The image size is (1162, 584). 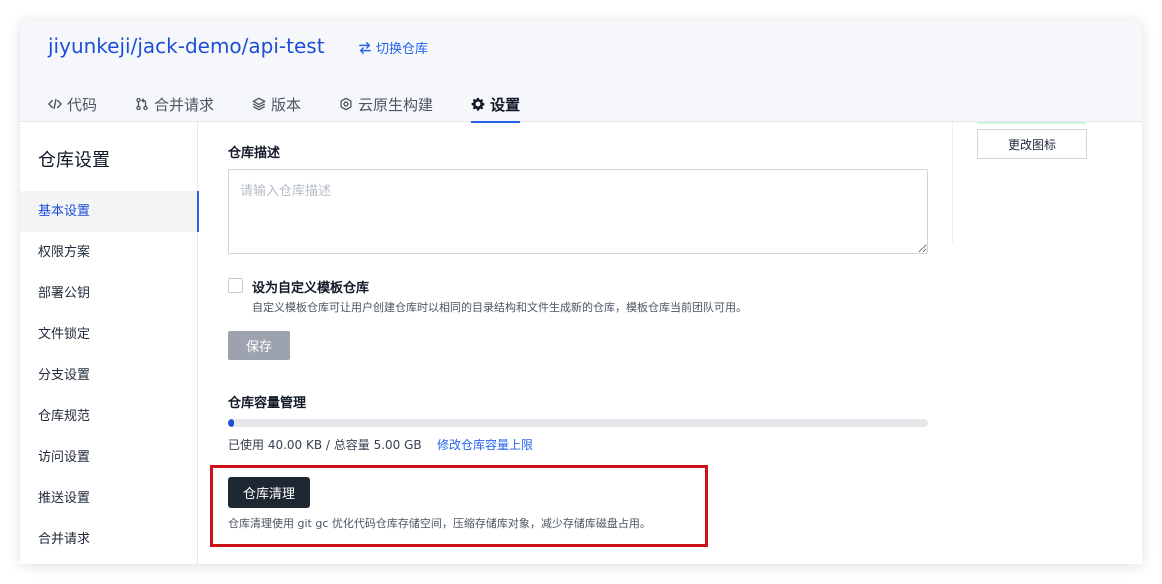 What do you see at coordinates (184, 104) in the screenshot?
I see `tab-merge-requests-label: 合并请求` at bounding box center [184, 104].